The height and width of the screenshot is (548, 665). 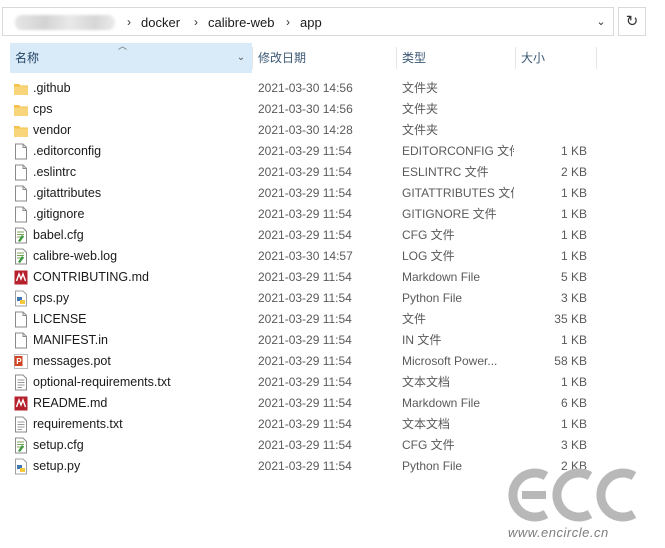 I want to click on file-date: 2021-03-30 14:56, so click(x=305, y=109).